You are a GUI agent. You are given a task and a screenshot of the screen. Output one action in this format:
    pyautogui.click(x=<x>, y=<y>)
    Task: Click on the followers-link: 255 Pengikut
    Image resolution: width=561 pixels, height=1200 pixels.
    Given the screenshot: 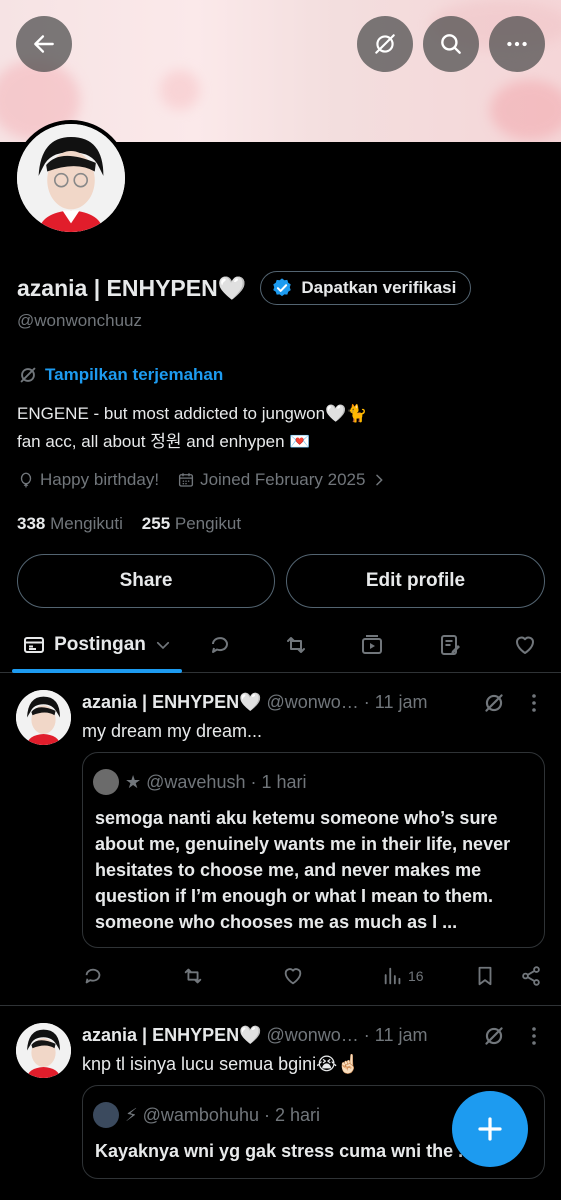 What is the action you would take?
    pyautogui.click(x=191, y=523)
    